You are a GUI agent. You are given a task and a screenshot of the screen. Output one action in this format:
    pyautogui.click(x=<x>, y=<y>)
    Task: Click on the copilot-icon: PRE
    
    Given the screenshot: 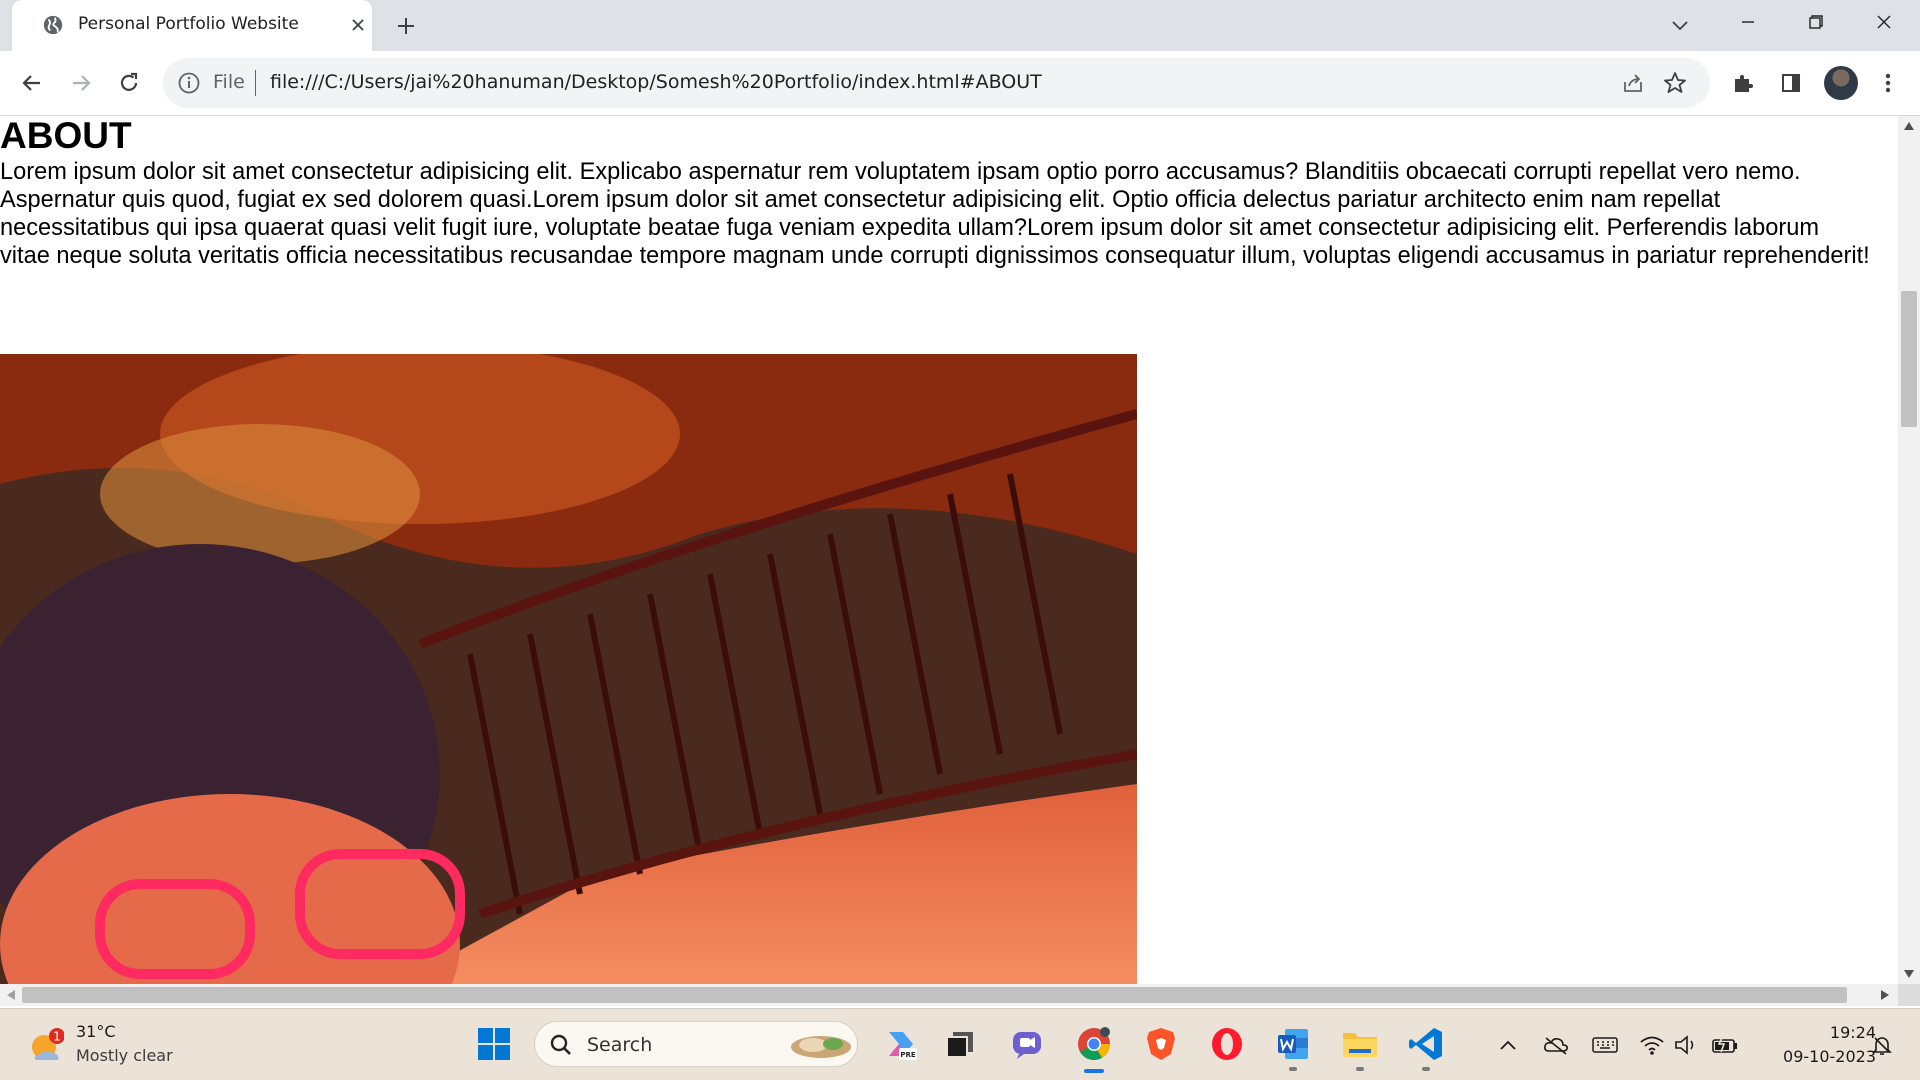 What is the action you would take?
    pyautogui.click(x=901, y=1044)
    